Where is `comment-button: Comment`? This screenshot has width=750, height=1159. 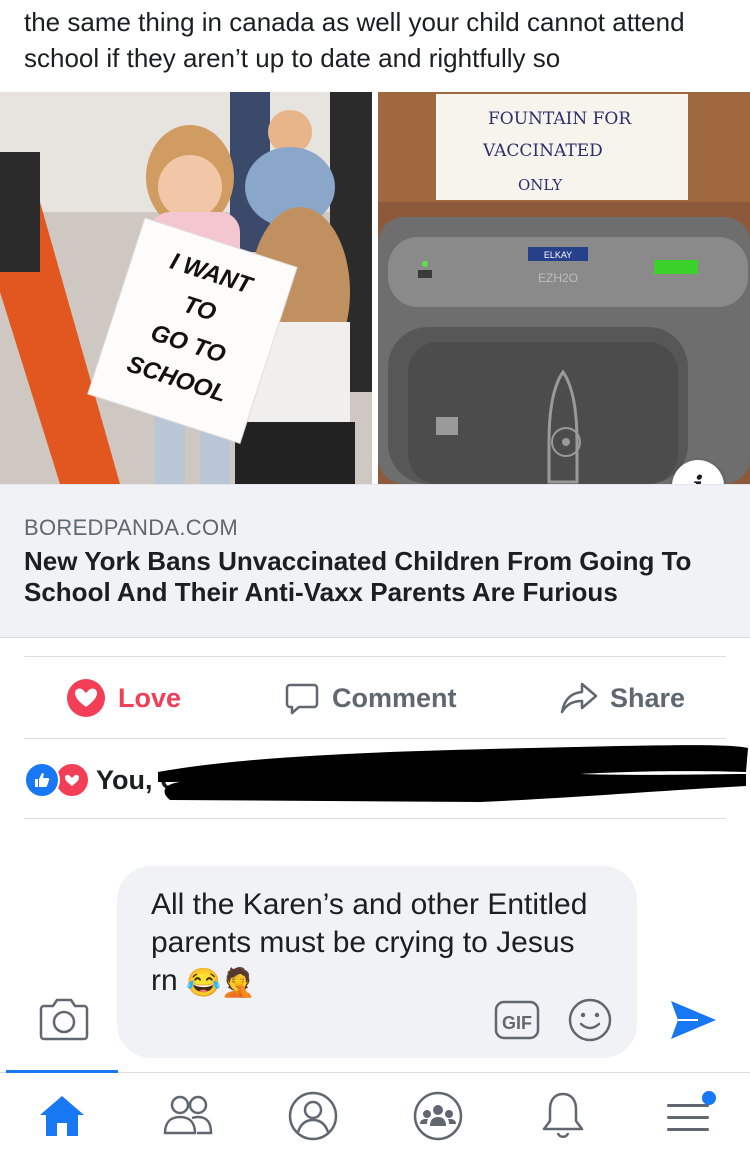
comment-button: Comment is located at coordinates (370, 698).